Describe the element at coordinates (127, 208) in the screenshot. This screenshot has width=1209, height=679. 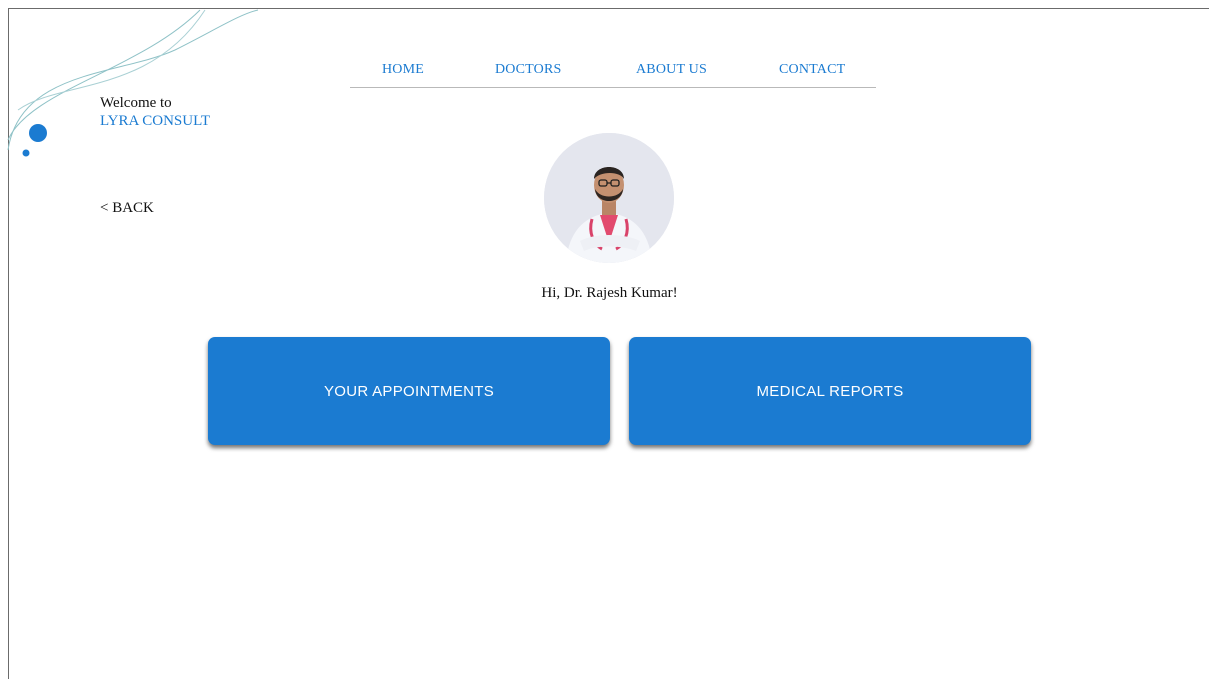
I see `back-link: < BACK` at that location.